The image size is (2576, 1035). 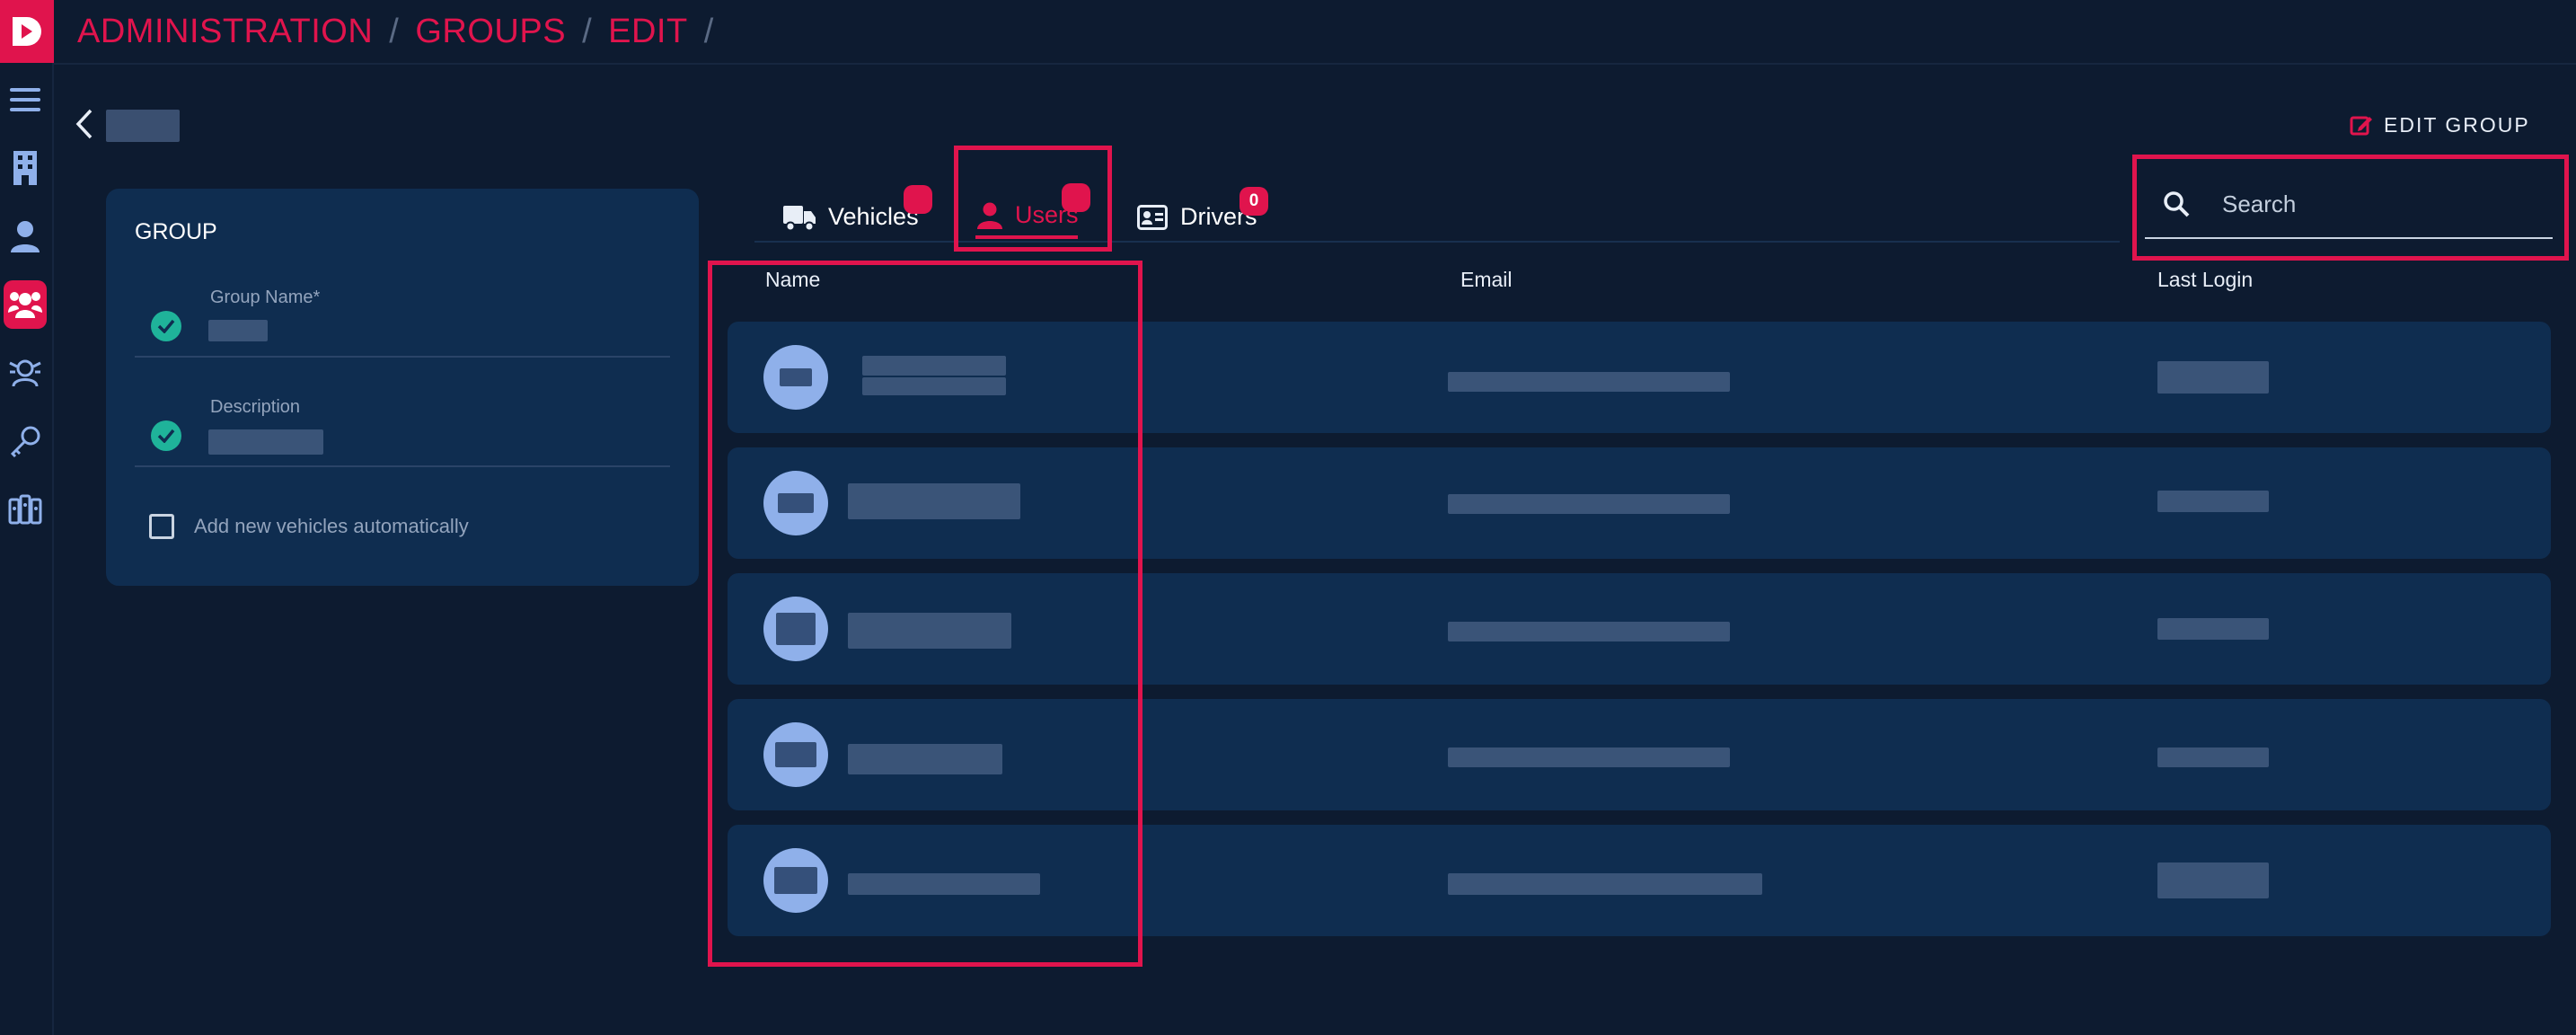 I want to click on description-value-redacted, so click(x=265, y=442).